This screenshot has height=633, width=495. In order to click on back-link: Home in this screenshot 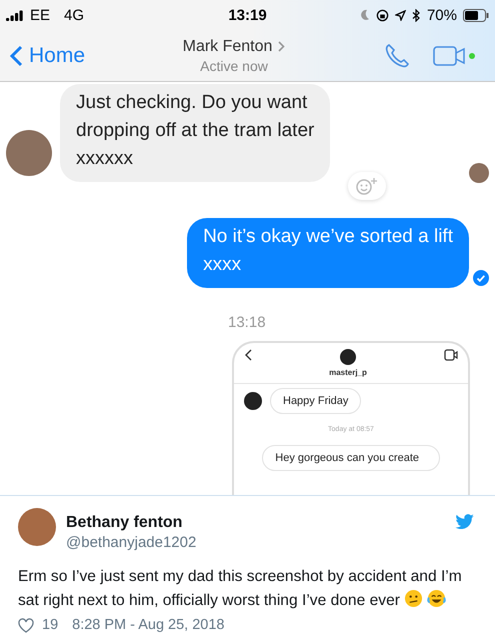, I will do `click(48, 56)`.